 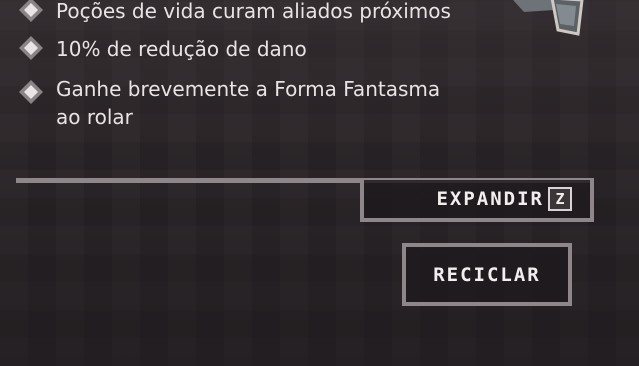 I want to click on recycle-button: RECICLAR, so click(x=487, y=274).